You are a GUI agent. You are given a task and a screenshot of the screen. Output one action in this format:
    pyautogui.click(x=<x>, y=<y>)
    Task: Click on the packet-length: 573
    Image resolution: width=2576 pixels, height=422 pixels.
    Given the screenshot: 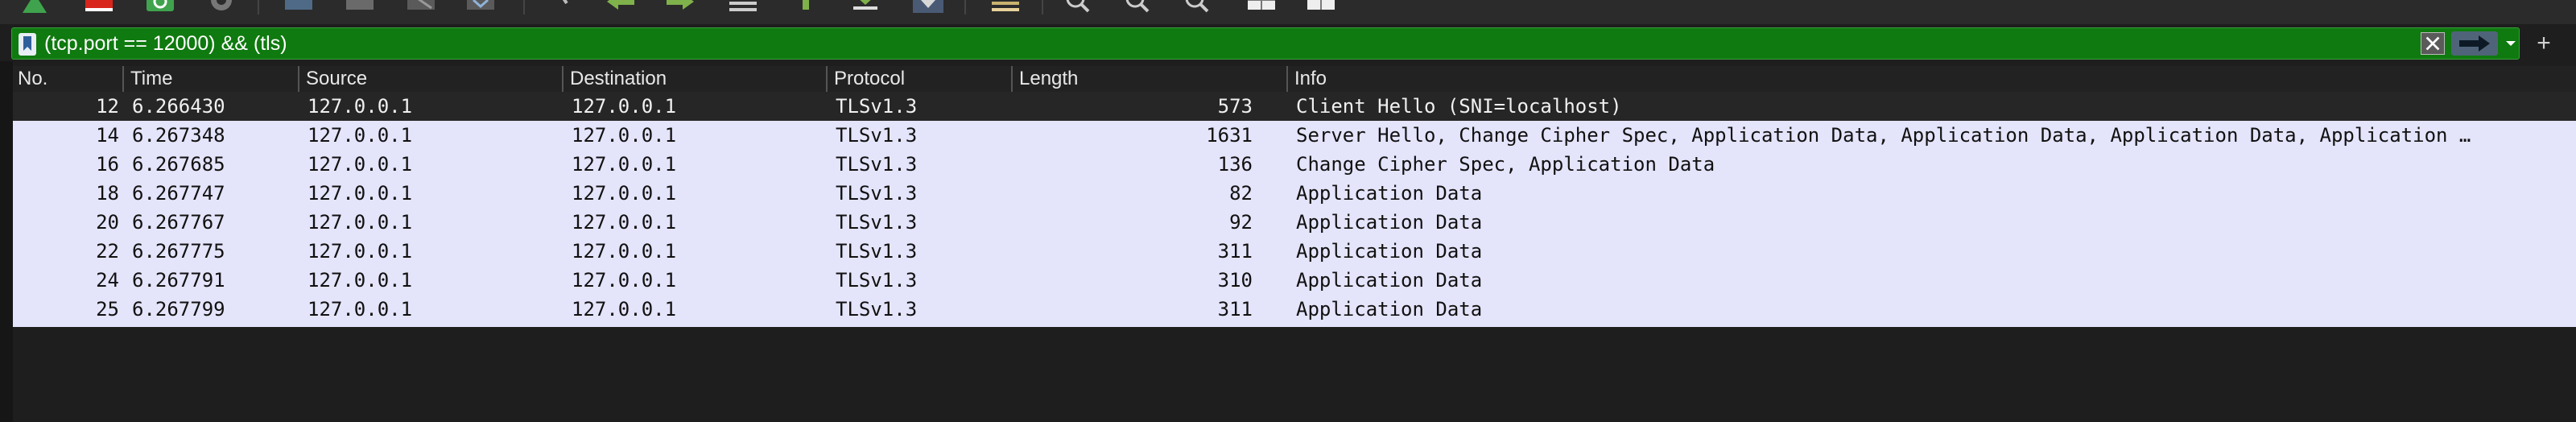 What is the action you would take?
    pyautogui.click(x=1235, y=106)
    